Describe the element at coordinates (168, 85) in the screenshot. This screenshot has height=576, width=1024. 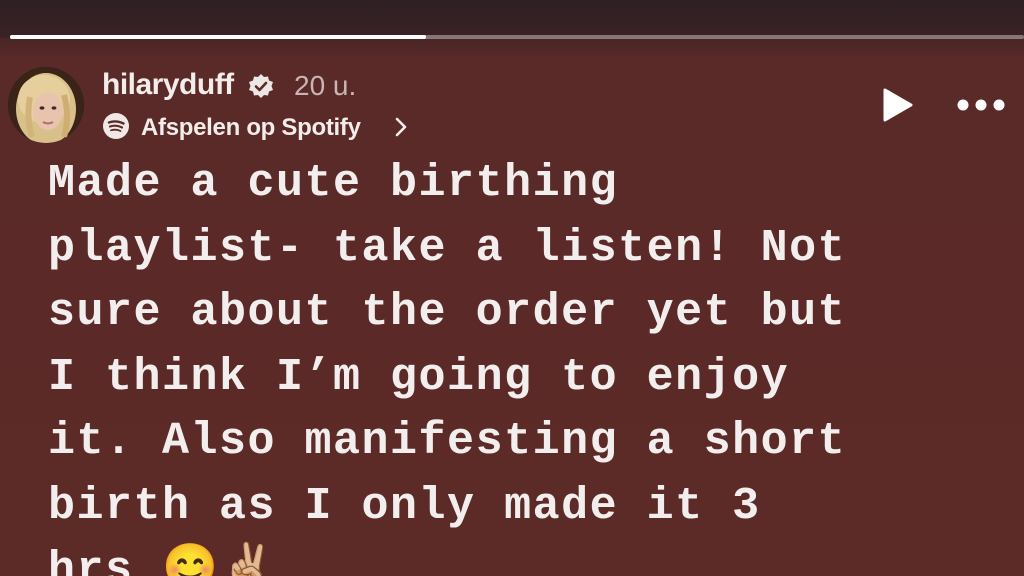
I see `username: hilaryduff` at that location.